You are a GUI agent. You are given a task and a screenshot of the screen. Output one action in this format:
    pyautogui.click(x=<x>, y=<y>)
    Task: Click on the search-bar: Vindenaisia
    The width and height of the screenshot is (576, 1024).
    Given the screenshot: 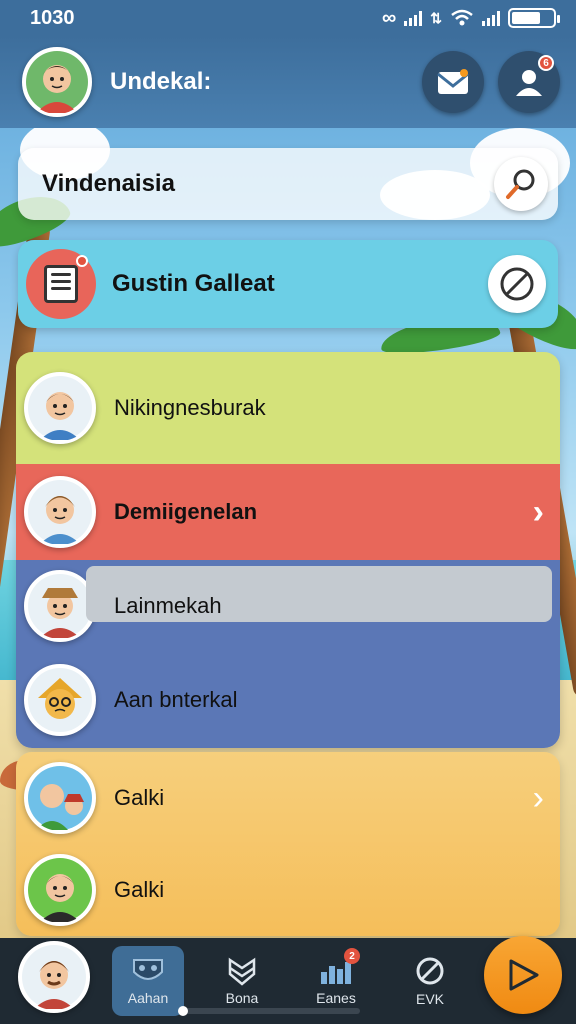 What is the action you would take?
    pyautogui.click(x=288, y=184)
    